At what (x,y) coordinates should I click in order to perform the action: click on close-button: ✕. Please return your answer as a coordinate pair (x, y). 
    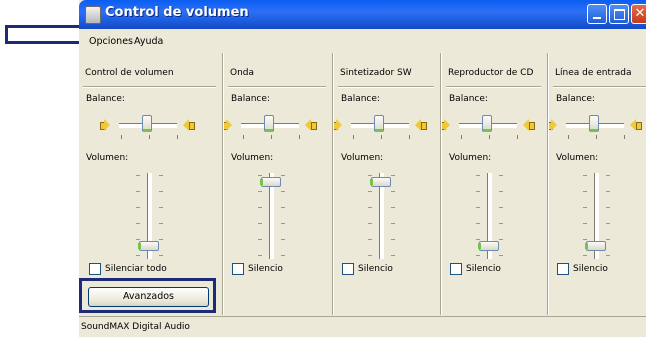
    Looking at the image, I should click on (638, 14).